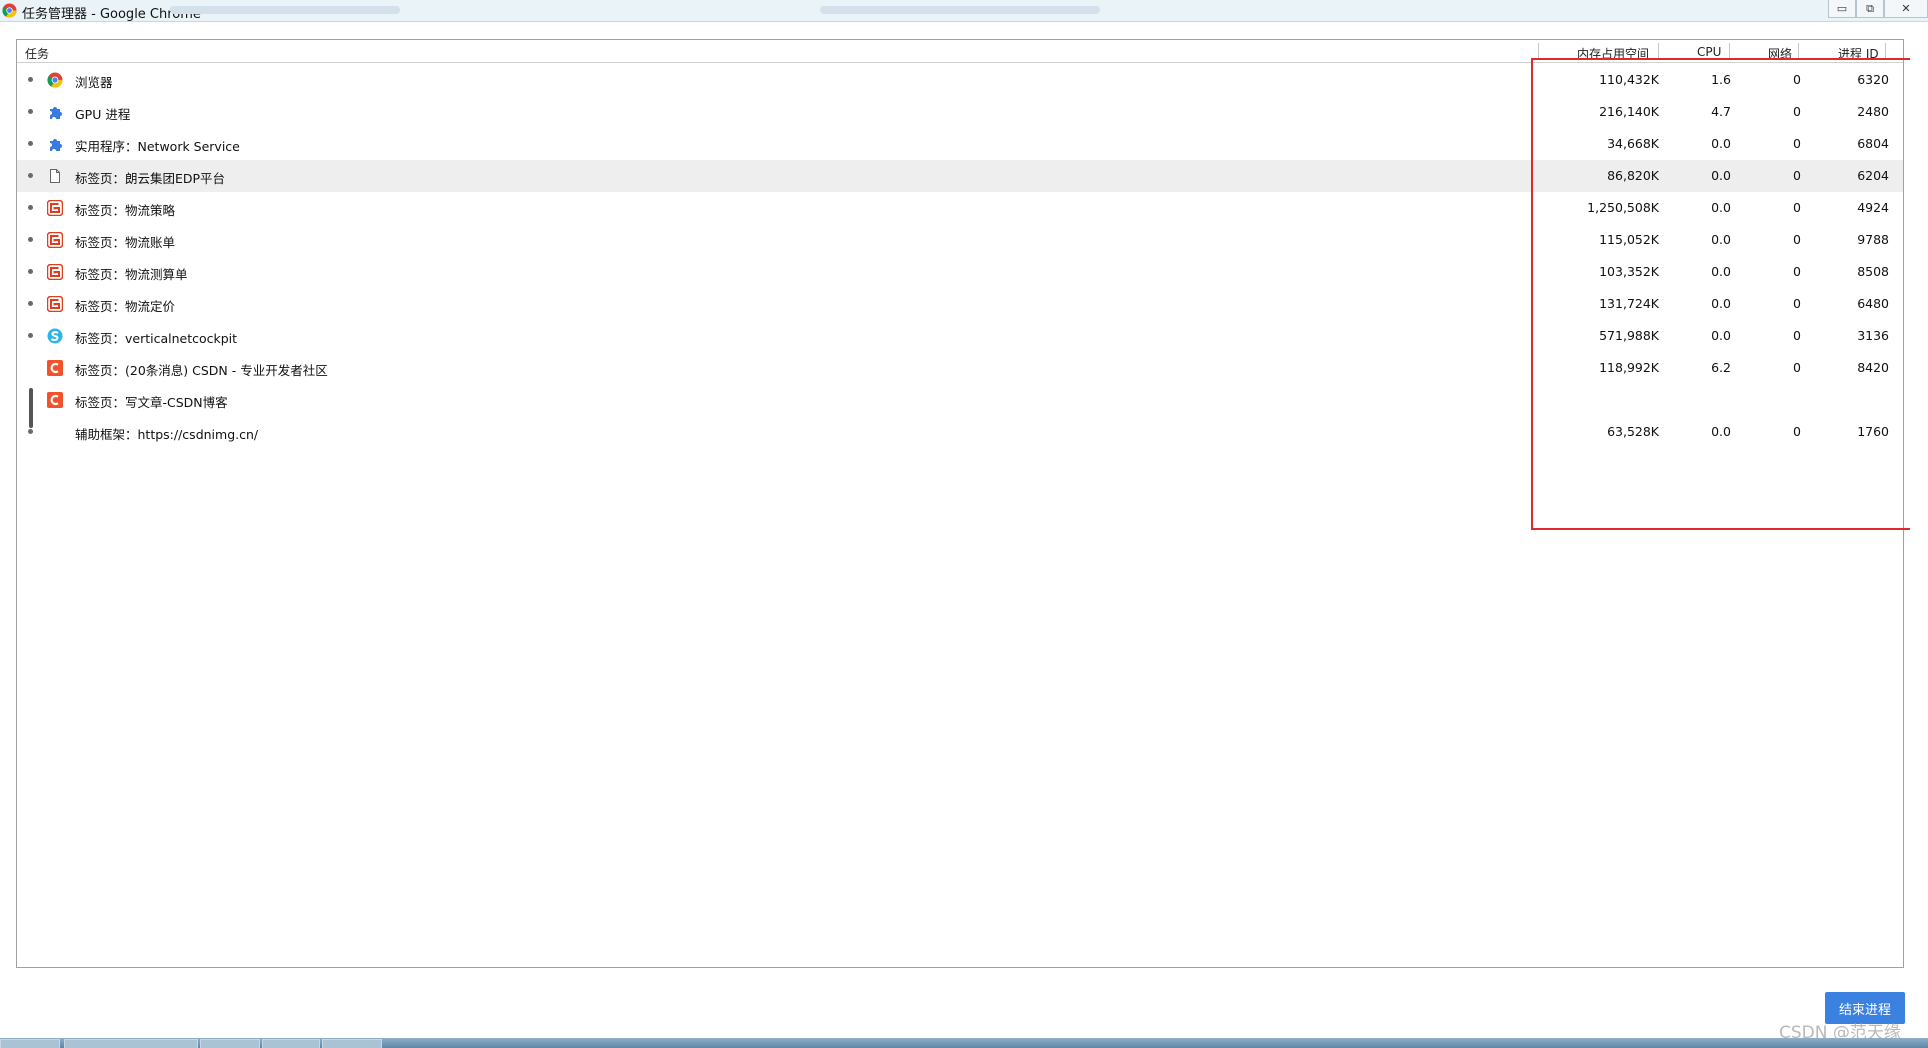 This screenshot has width=1928, height=1048. What do you see at coordinates (1629, 111) in the screenshot?
I see `memory-value: 216,140K` at bounding box center [1629, 111].